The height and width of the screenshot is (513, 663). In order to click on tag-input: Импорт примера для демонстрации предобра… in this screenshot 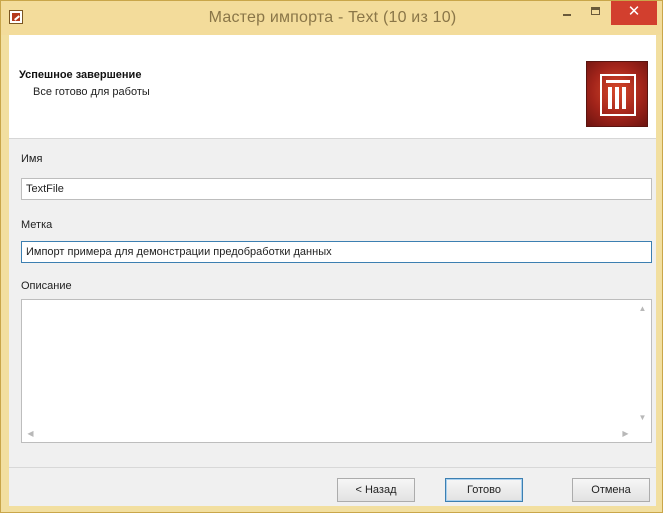, I will do `click(336, 252)`.